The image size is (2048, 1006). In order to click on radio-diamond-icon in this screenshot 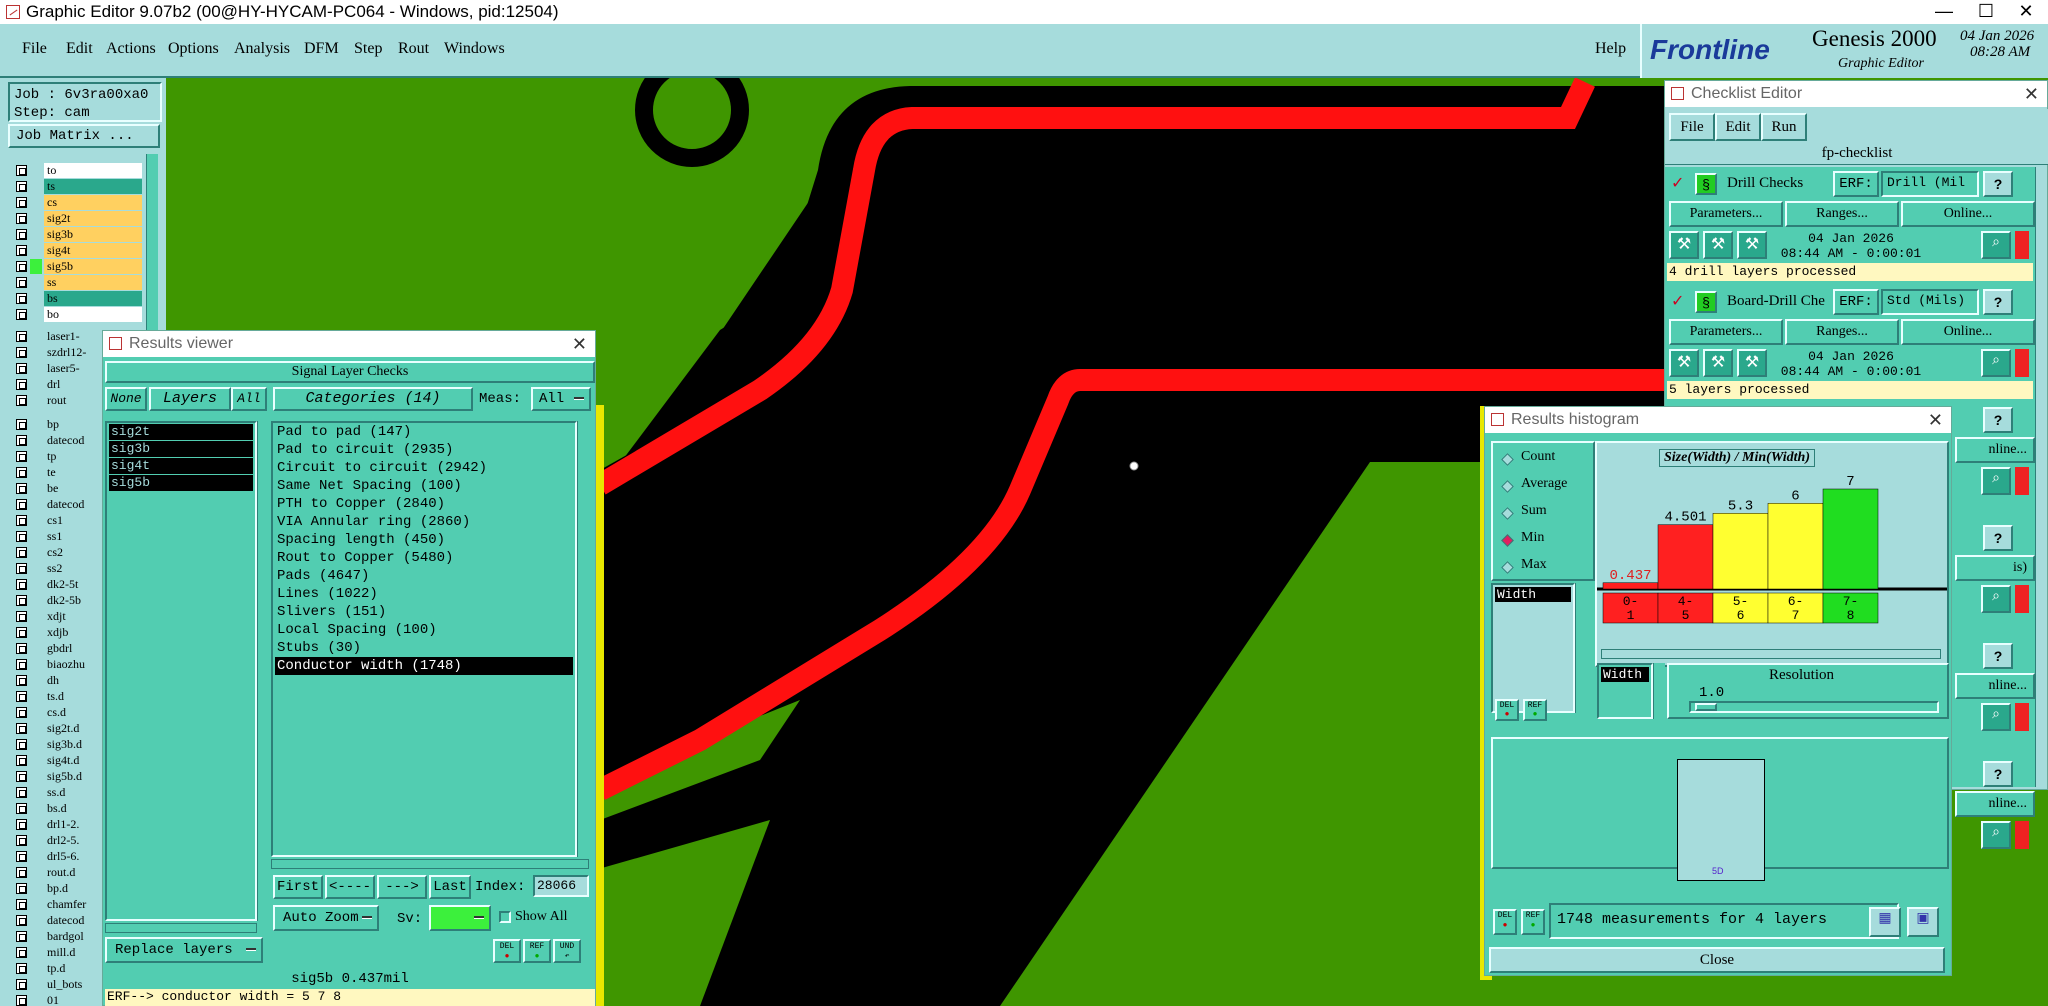, I will do `click(1507, 486)`.